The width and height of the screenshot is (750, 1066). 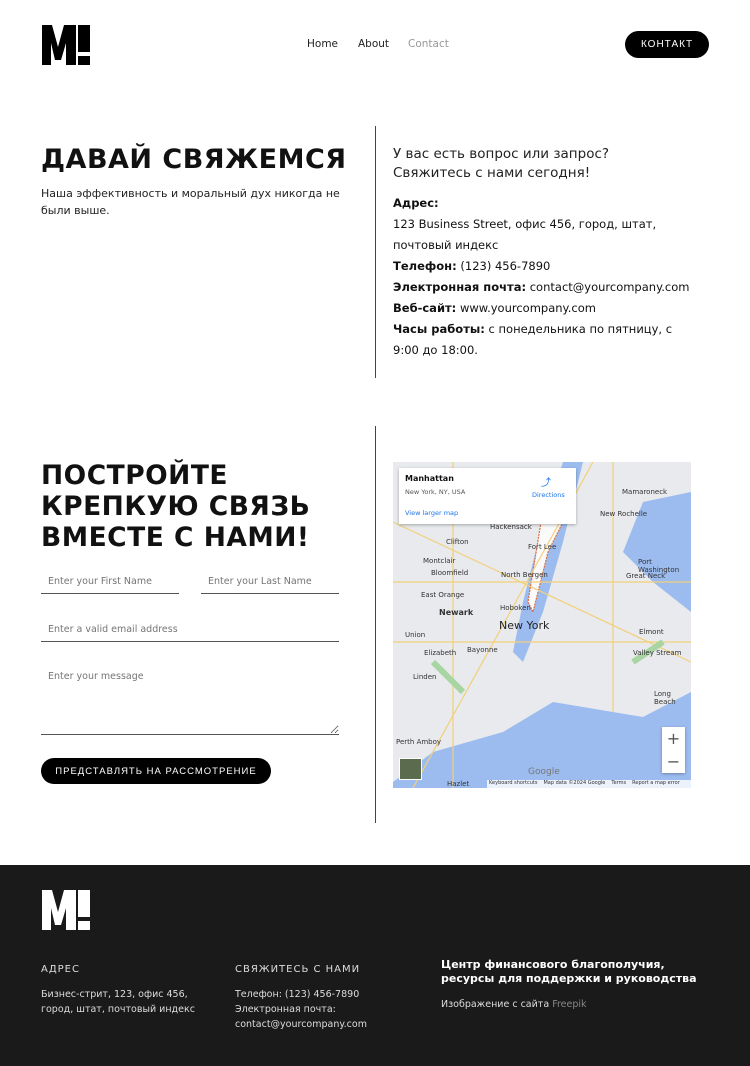 What do you see at coordinates (456, 612) in the screenshot?
I see `map-label: Newark` at bounding box center [456, 612].